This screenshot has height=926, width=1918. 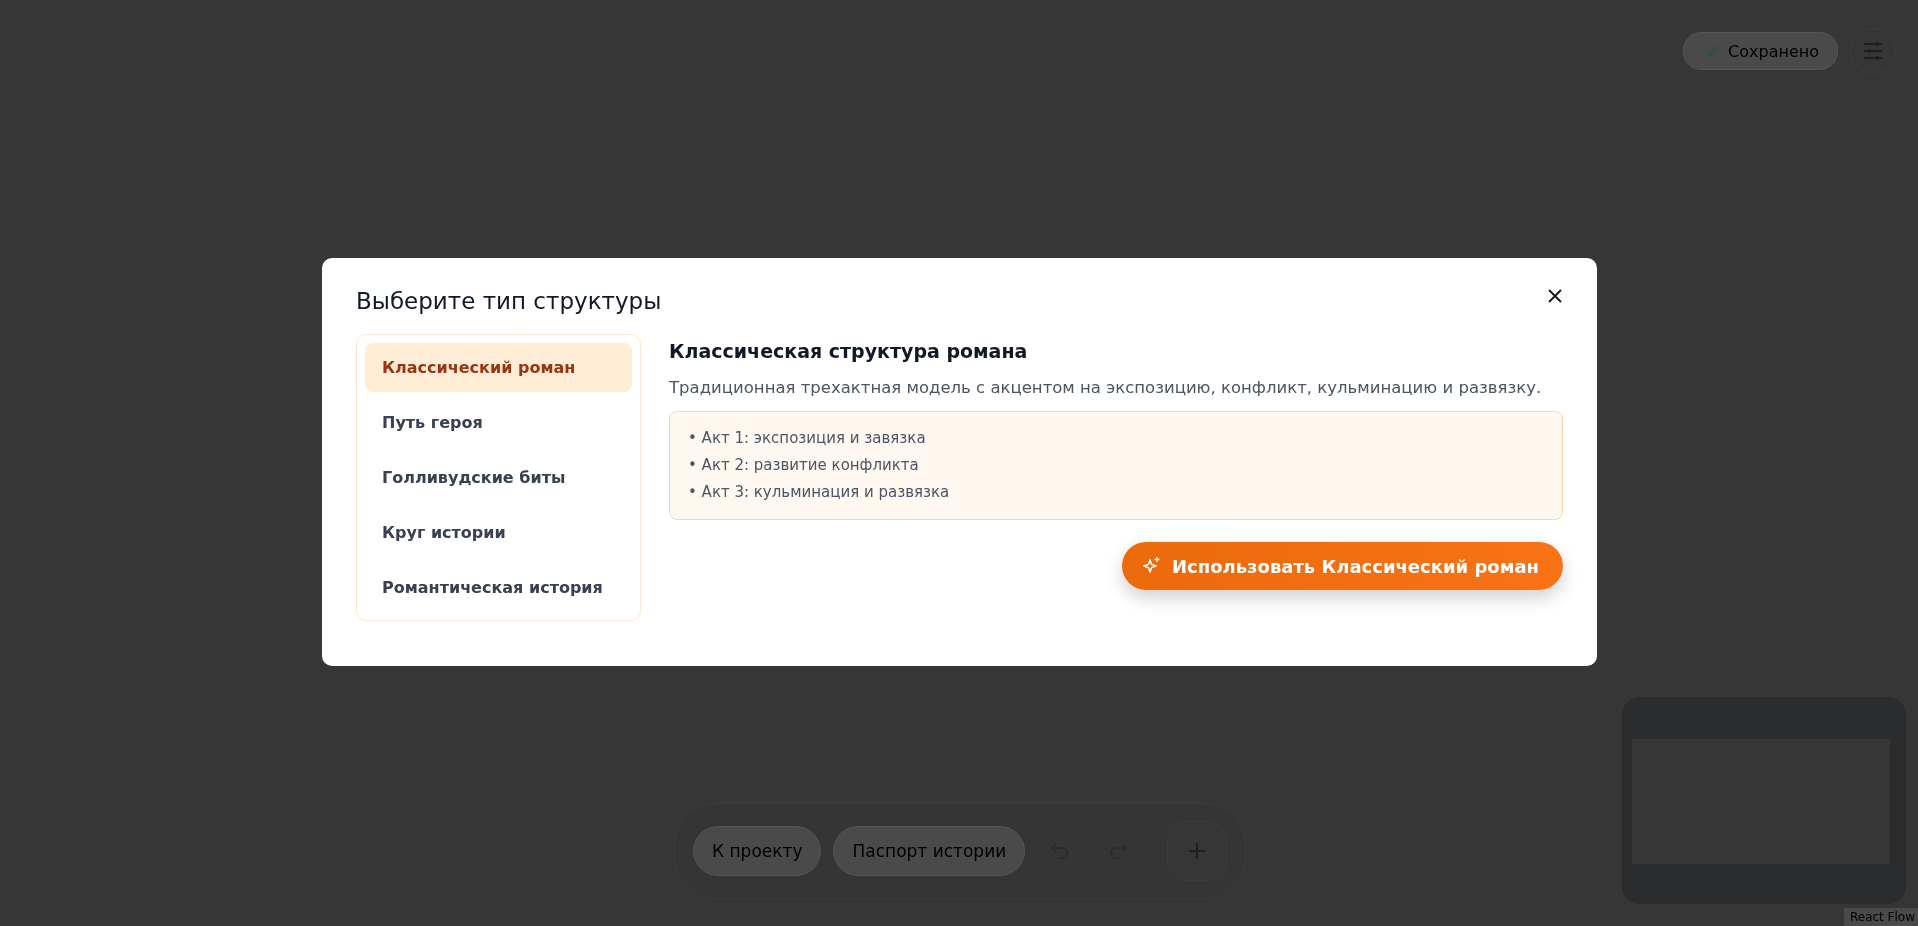 I want to click on structure-type-item: Круг истории, so click(x=498, y=532).